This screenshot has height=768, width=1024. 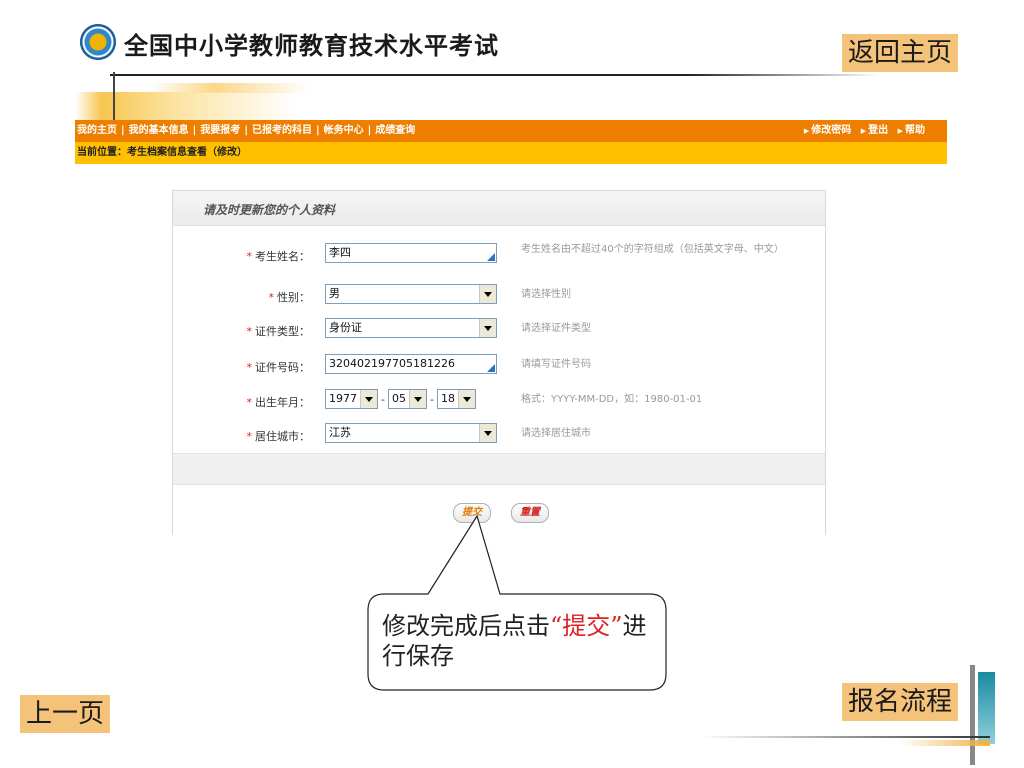 I want to click on nav-right: ▶ 修改密码 ▶ 登出 ▶ 帮助, so click(x=861, y=131).